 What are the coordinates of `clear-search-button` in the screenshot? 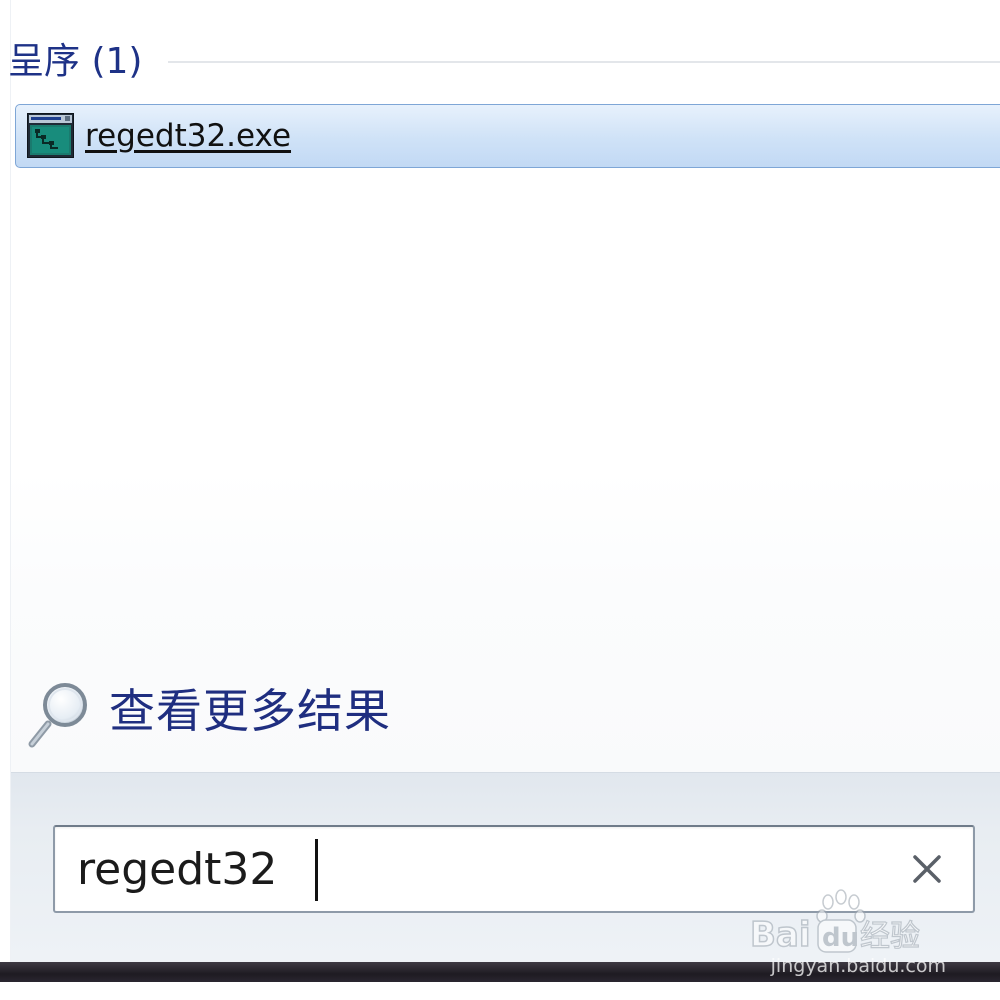 It's located at (927, 869).